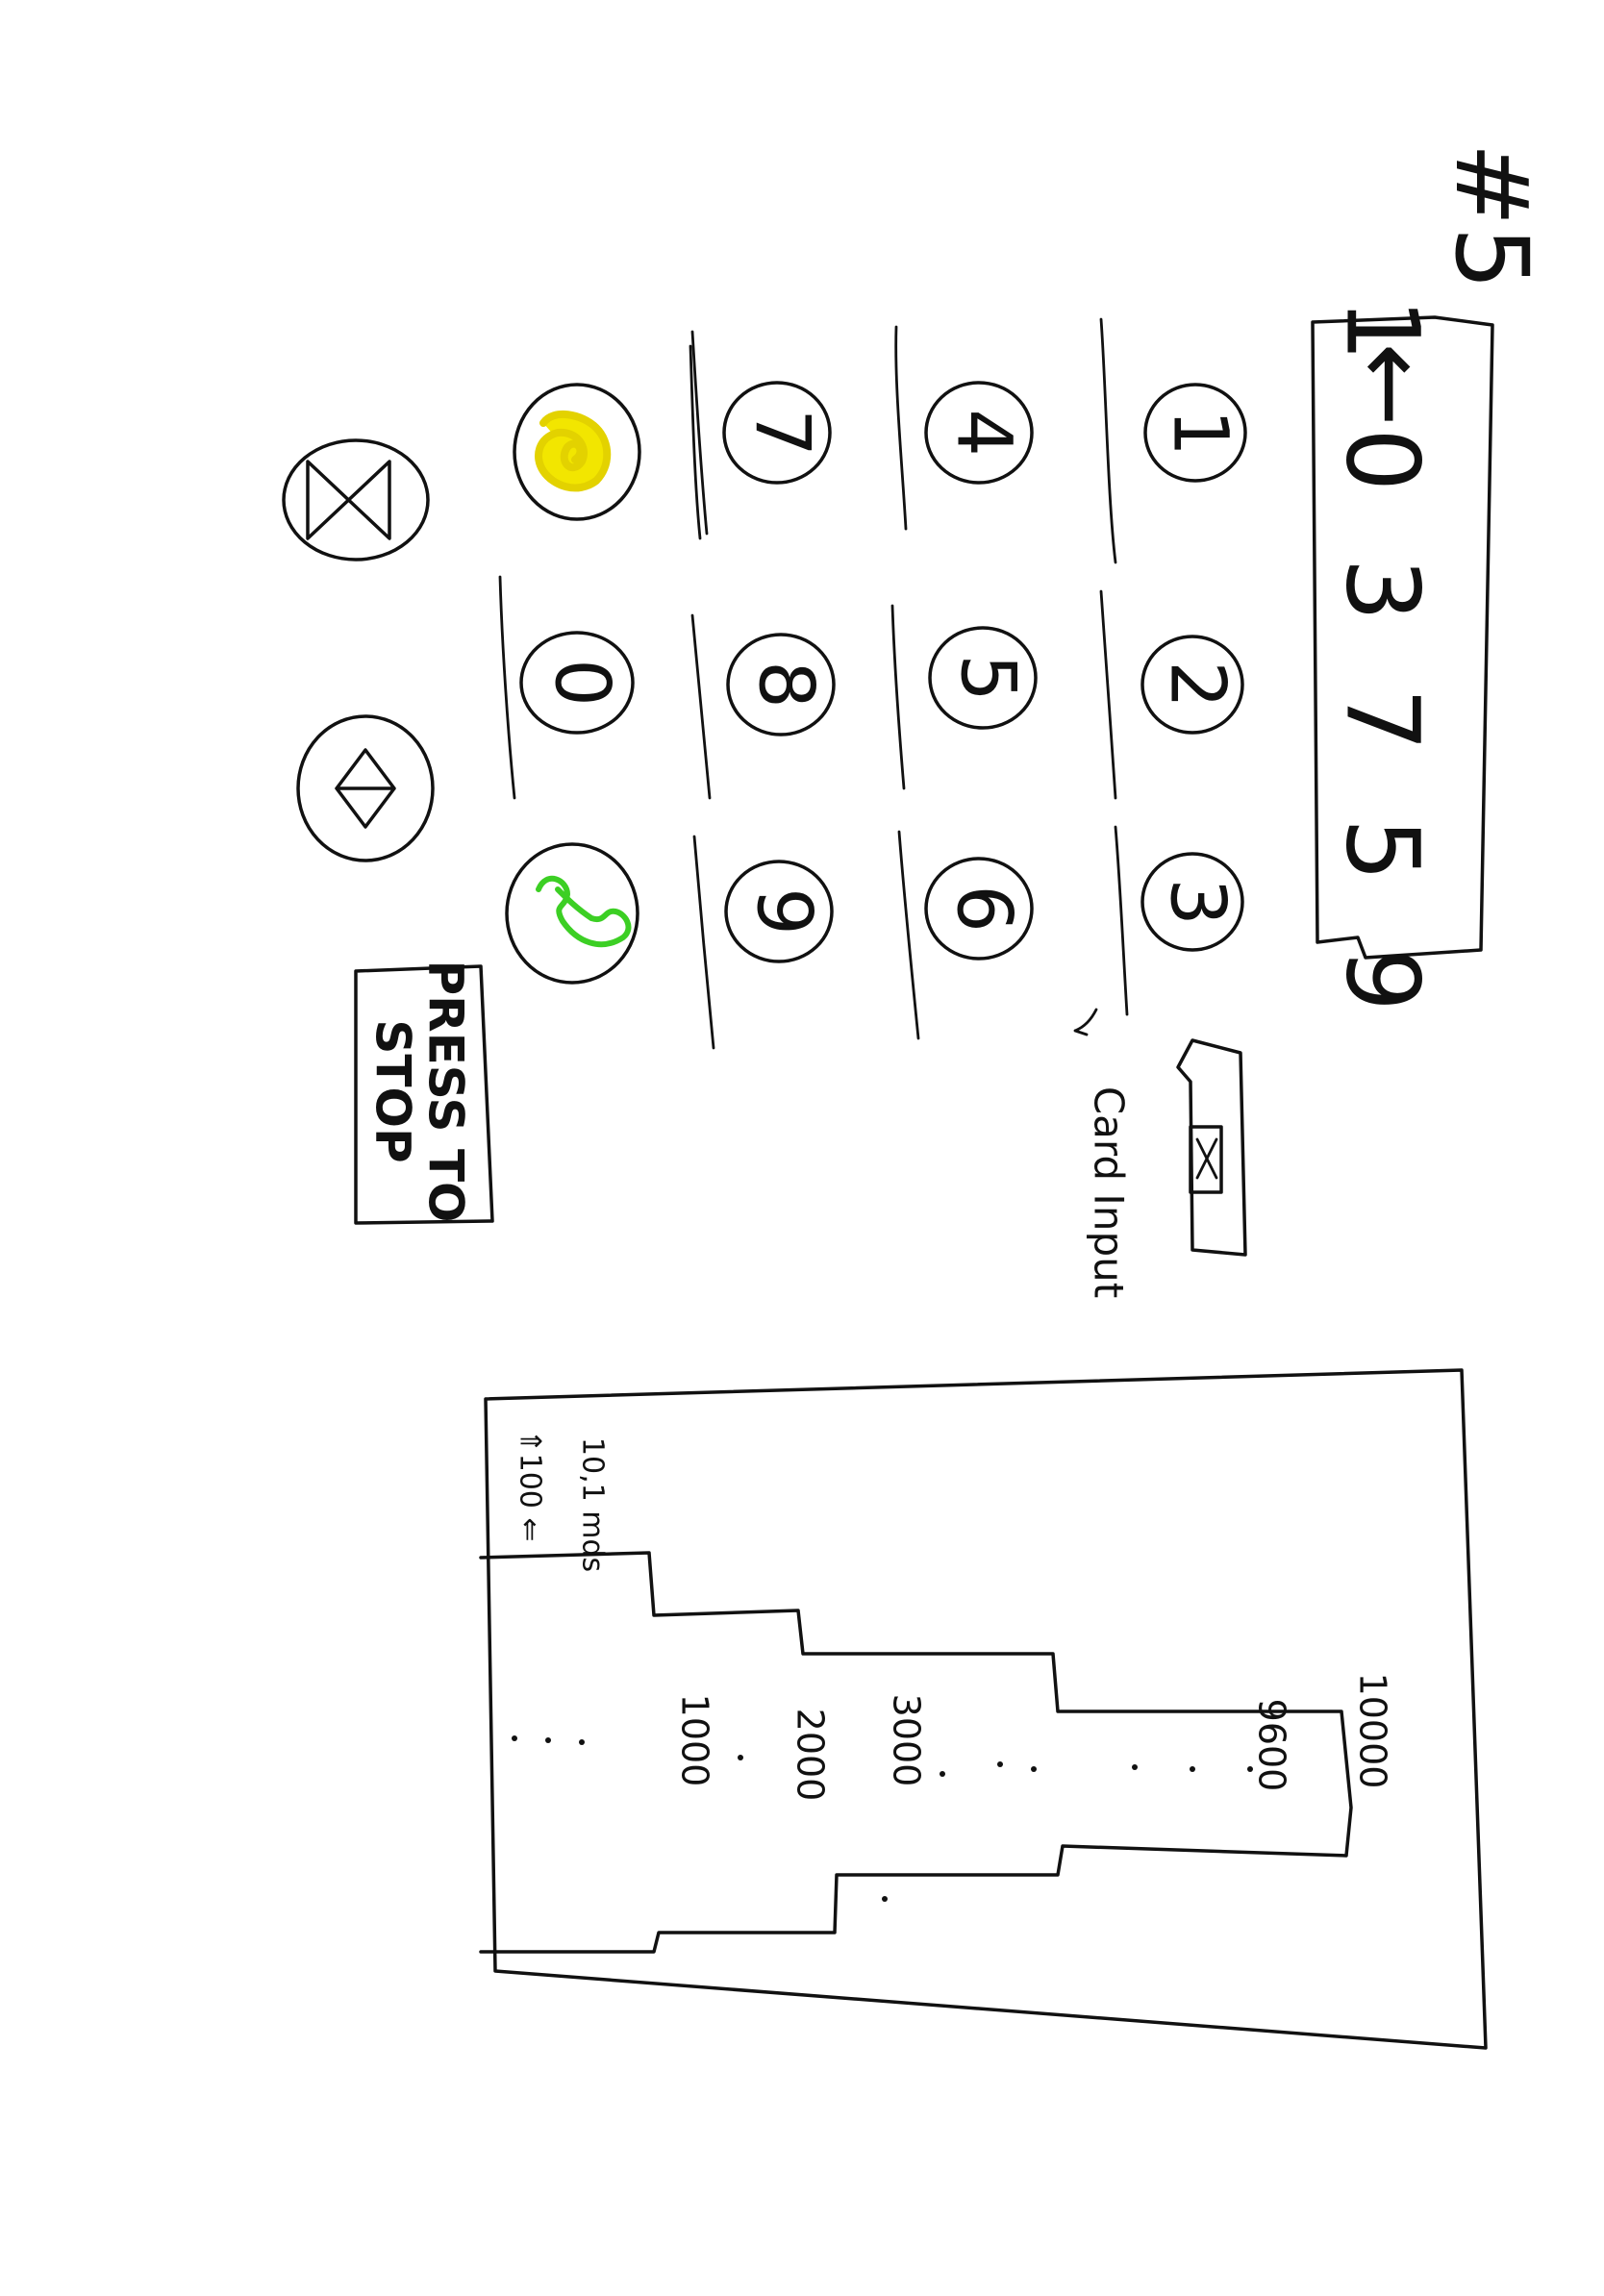 The height and width of the screenshot is (2296, 1604). Describe the element at coordinates (783, 911) in the screenshot. I see `svg-text: 9` at that location.